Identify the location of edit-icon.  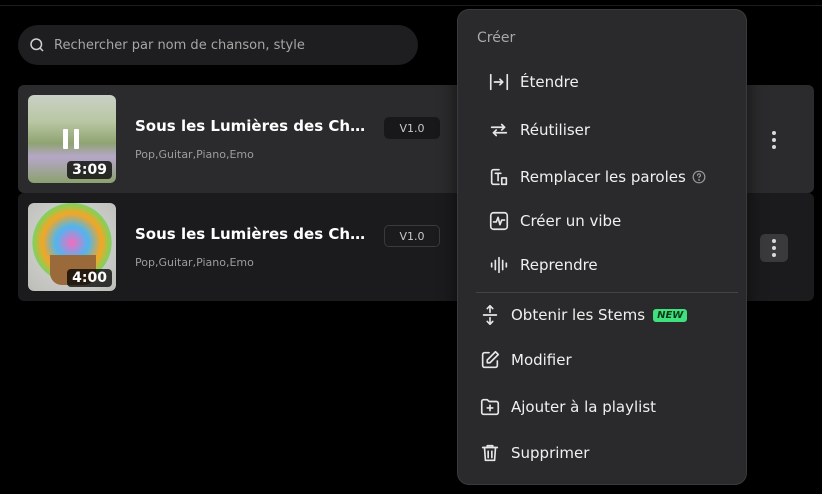
(490, 359).